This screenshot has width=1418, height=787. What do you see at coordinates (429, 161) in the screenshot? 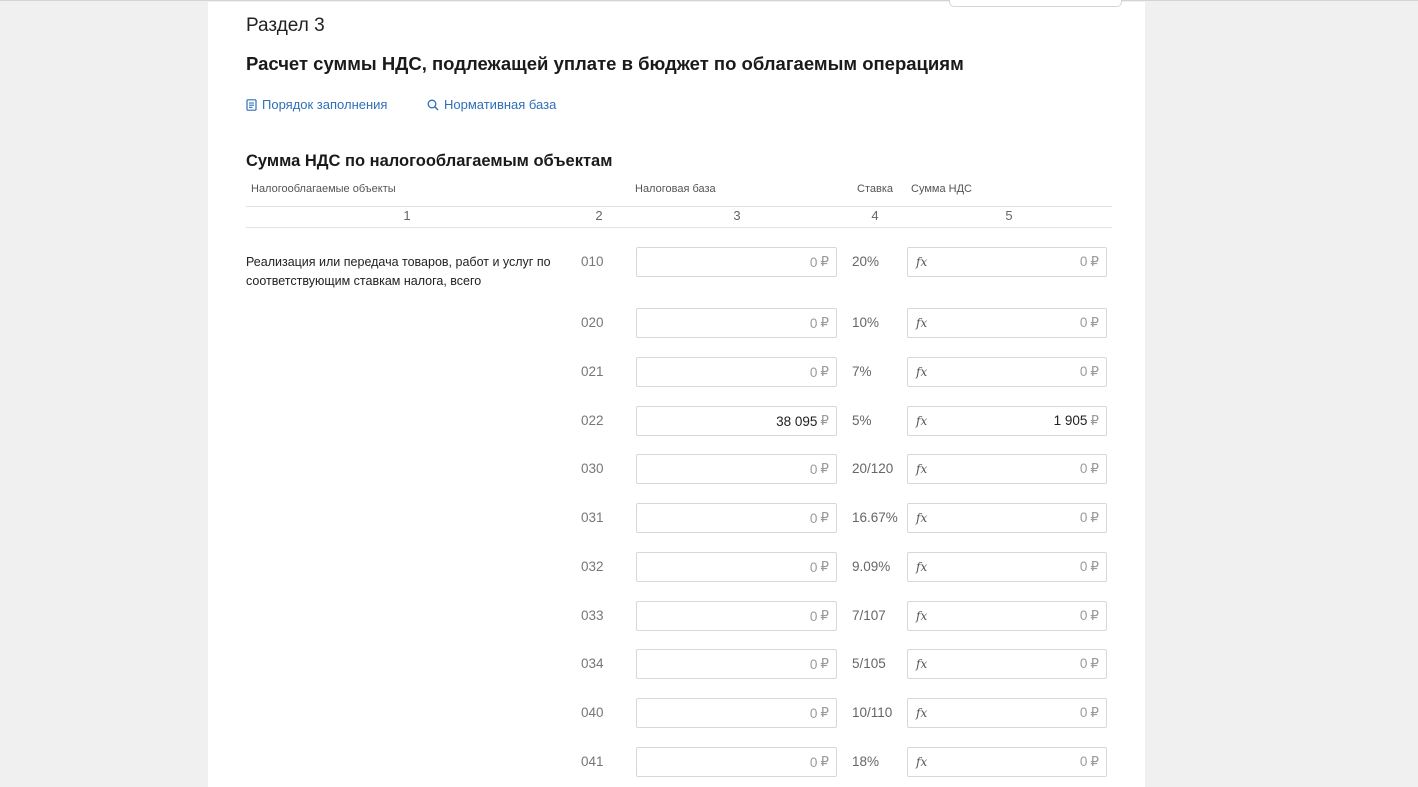
I see `table-subtitle: Сумма НДС по налогооблагаемым объектам` at bounding box center [429, 161].